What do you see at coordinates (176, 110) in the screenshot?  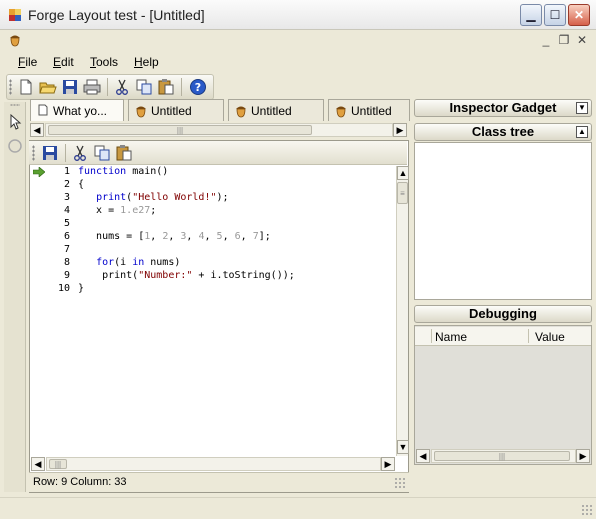 I see `tab-untitled-1: Untitled` at bounding box center [176, 110].